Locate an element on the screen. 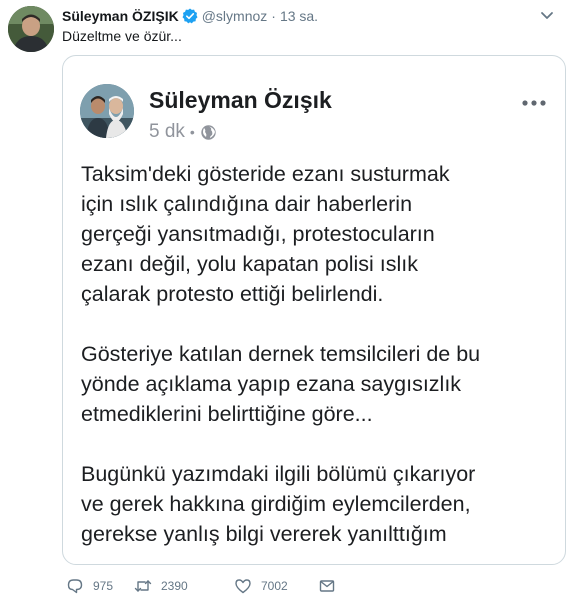  envelope-icon is located at coordinates (327, 586).